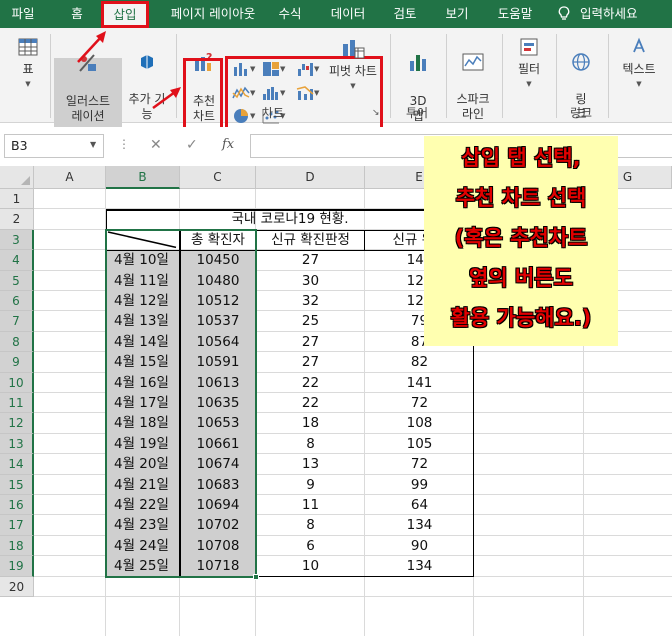  What do you see at coordinates (316, 93) in the screenshot?
I see `combo-chart-dropdown-icon: ▼` at bounding box center [316, 93].